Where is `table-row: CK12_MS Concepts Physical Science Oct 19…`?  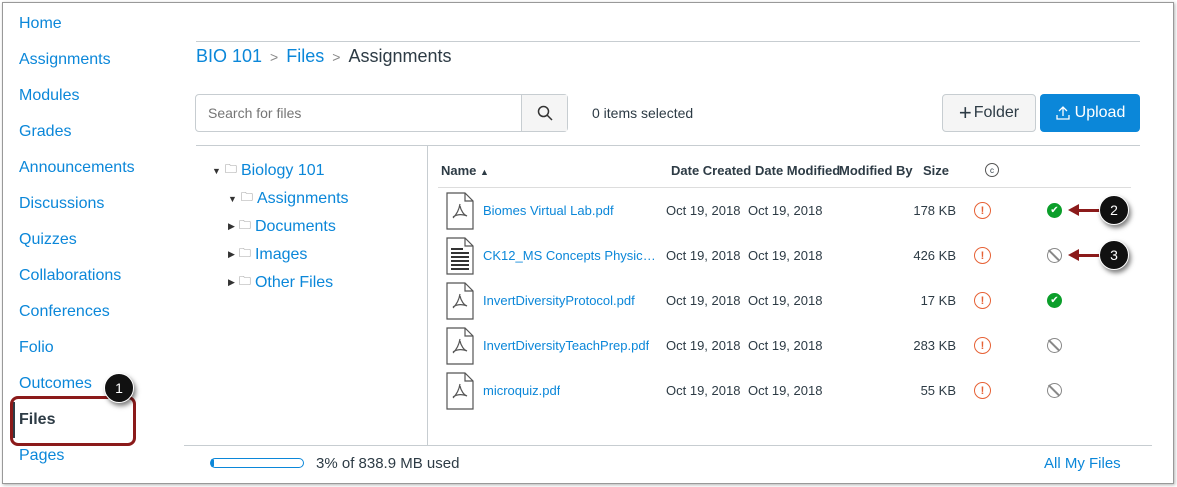 table-row: CK12_MS Concepts Physical Science Oct 19… is located at coordinates (784, 255).